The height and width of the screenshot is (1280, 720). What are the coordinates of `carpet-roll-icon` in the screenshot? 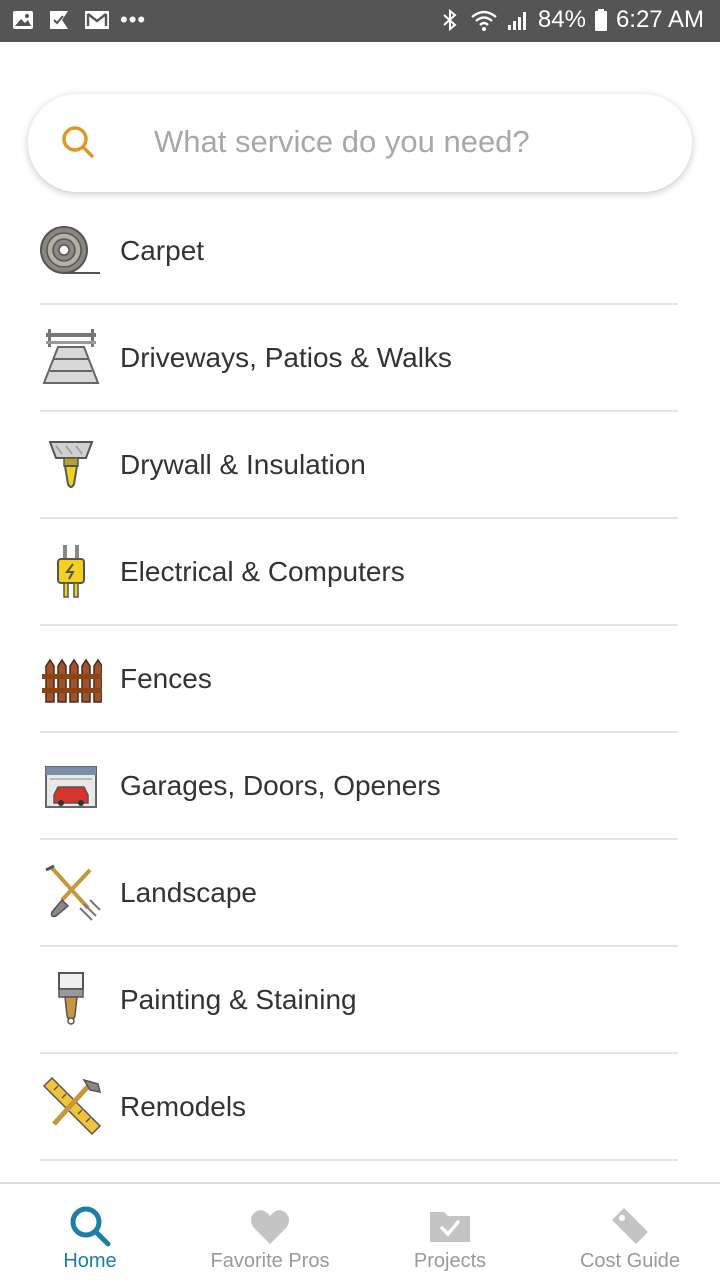 It's located at (71, 251).